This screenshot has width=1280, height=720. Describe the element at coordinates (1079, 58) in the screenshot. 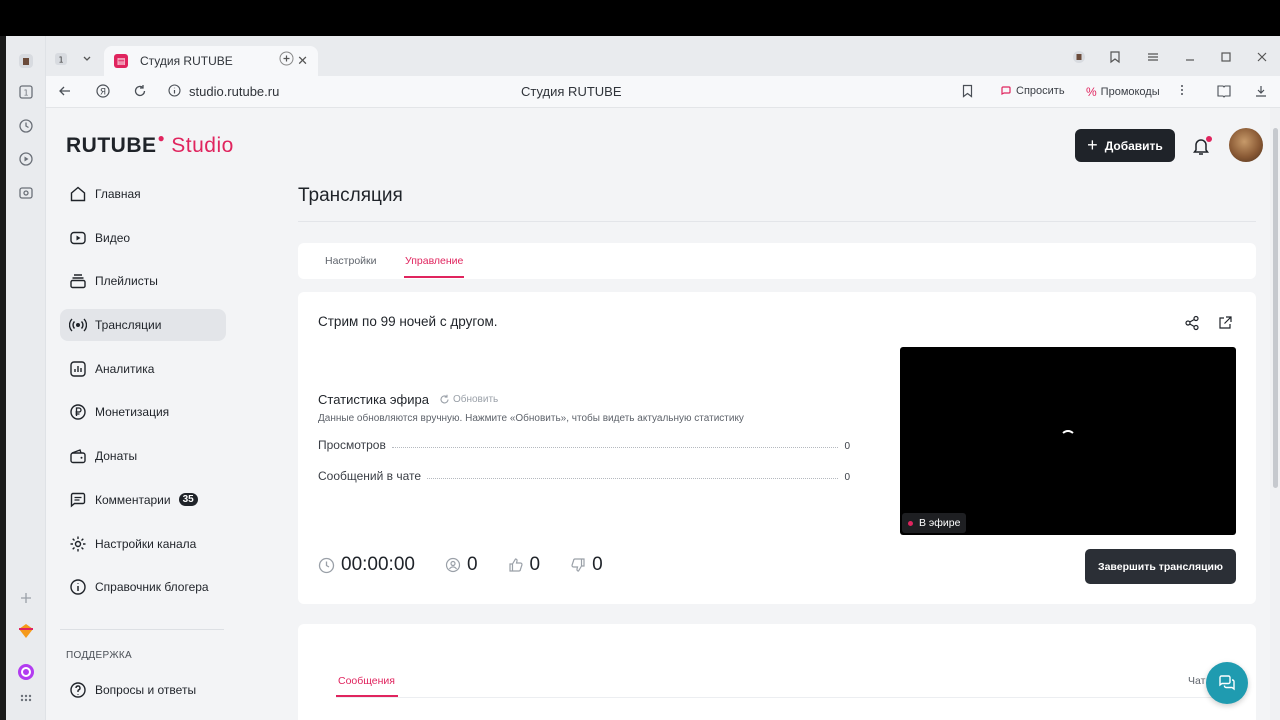

I see `profile-mini-icon` at that location.